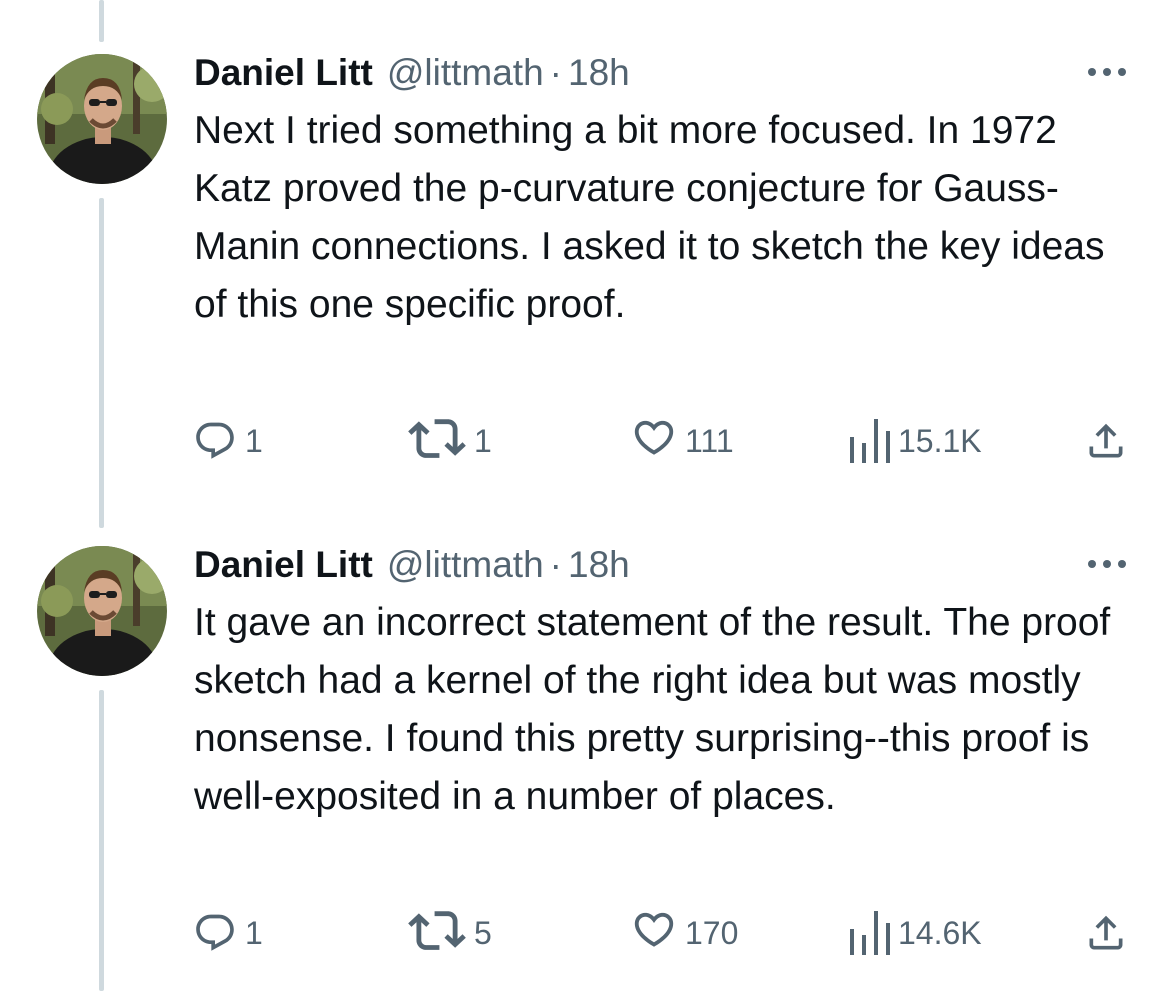 The width and height of the screenshot is (1170, 991). What do you see at coordinates (483, 440) in the screenshot?
I see `repost-count: 1` at bounding box center [483, 440].